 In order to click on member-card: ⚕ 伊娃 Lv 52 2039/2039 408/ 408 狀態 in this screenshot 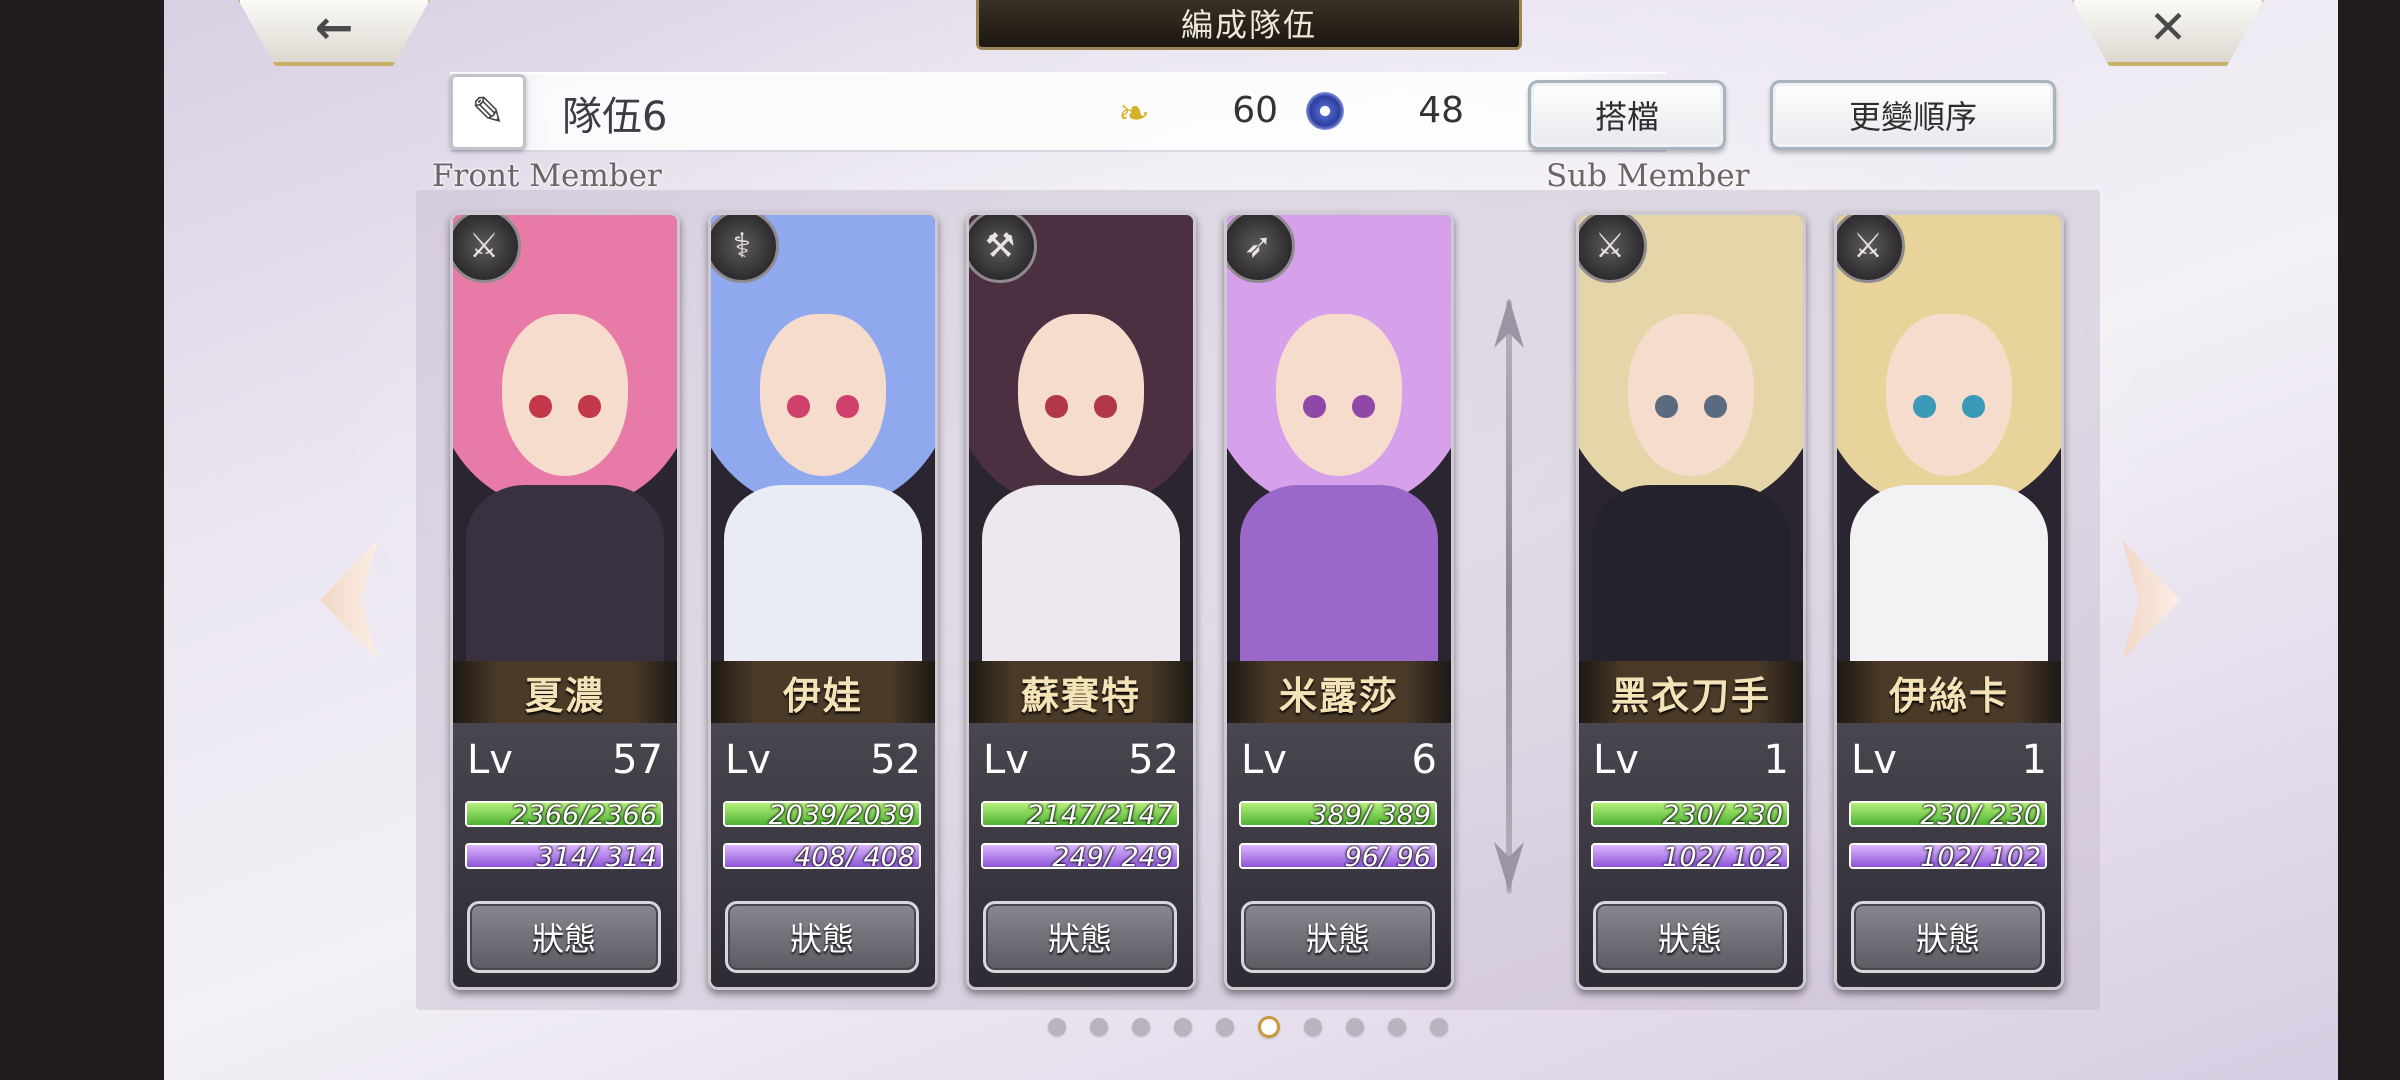, I will do `click(823, 601)`.